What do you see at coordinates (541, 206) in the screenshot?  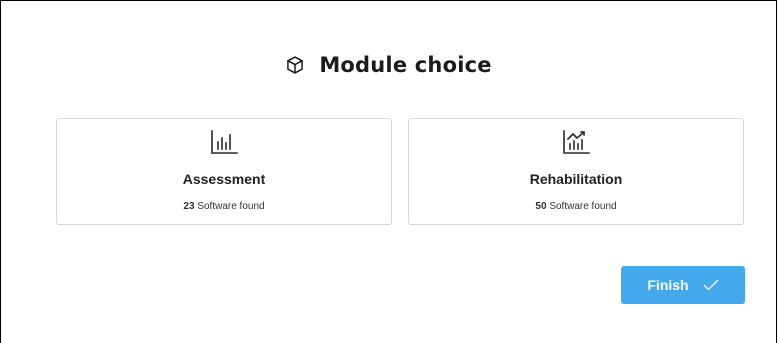 I see `software-count-number: 50` at bounding box center [541, 206].